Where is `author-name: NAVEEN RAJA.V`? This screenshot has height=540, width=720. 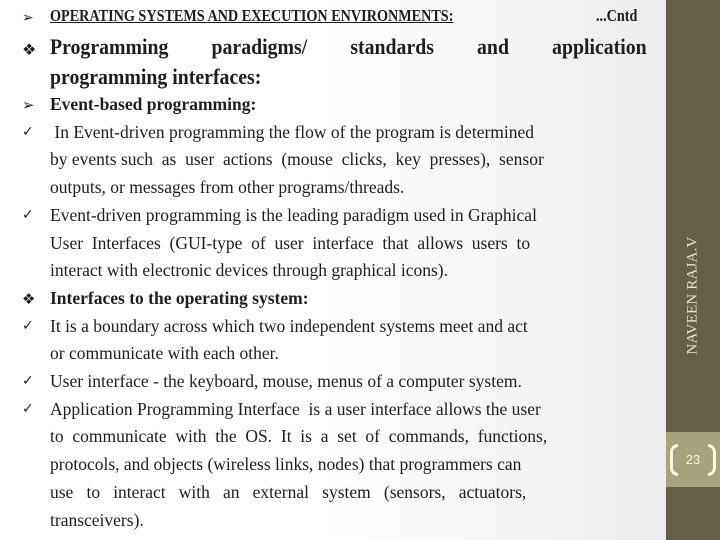 author-name: NAVEEN RAJA.V is located at coordinates (692, 295).